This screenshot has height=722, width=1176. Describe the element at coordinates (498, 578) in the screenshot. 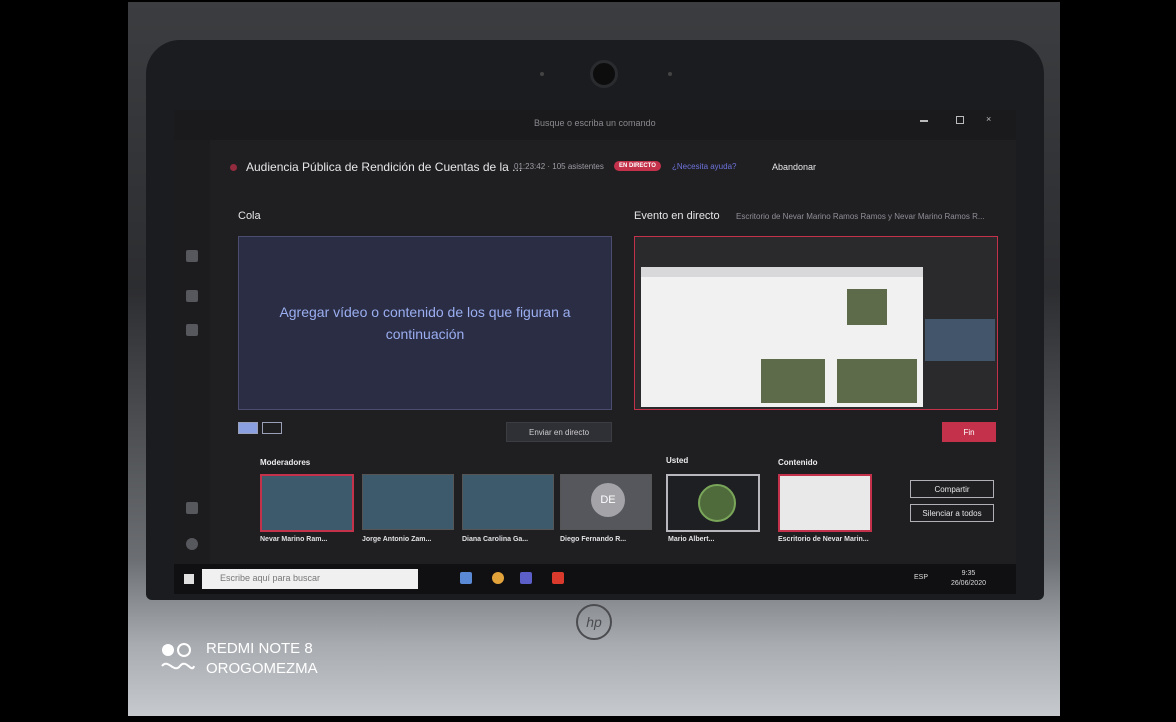

I see `chrome-icon` at that location.